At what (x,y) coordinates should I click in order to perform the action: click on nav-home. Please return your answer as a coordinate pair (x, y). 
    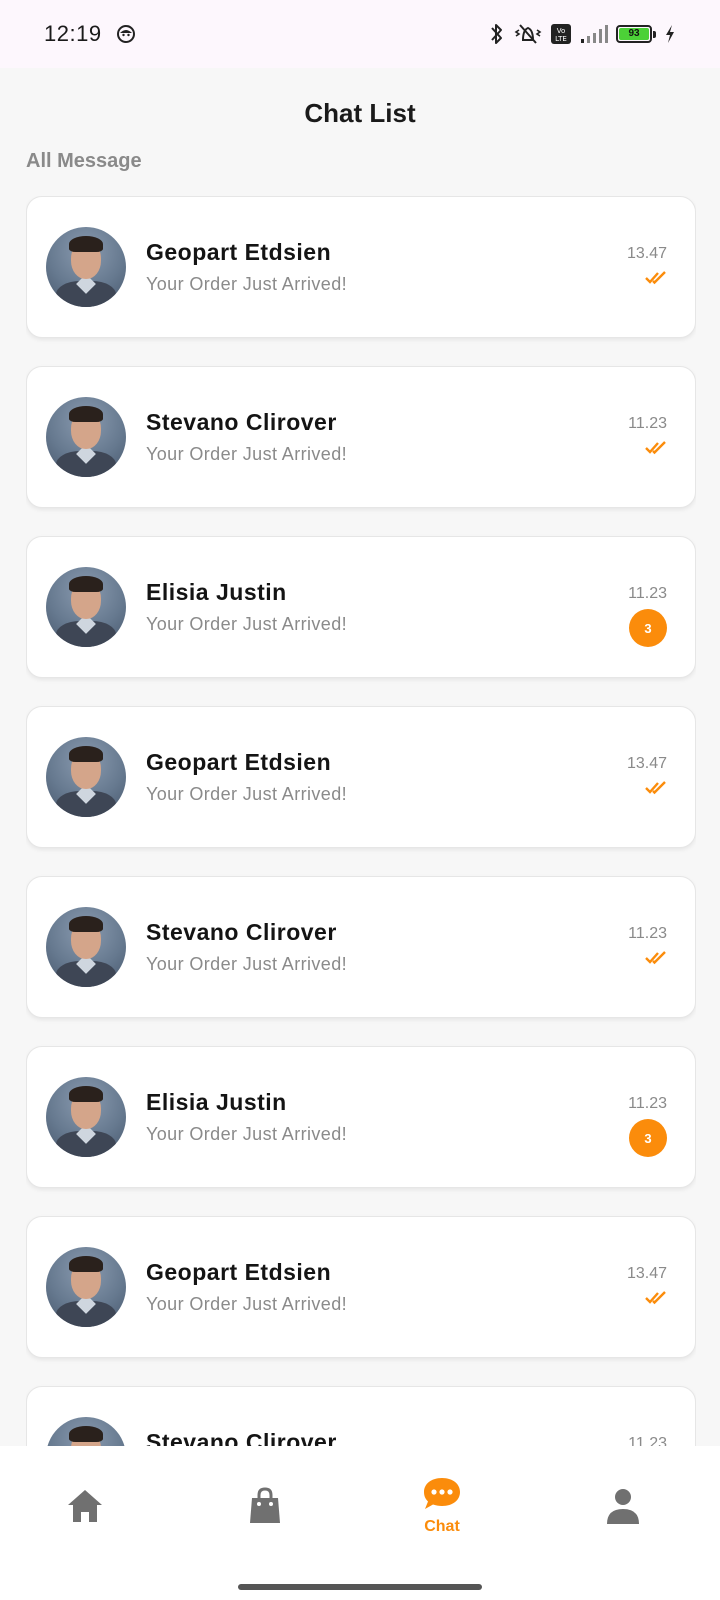
    Looking at the image, I should click on (85, 1506).